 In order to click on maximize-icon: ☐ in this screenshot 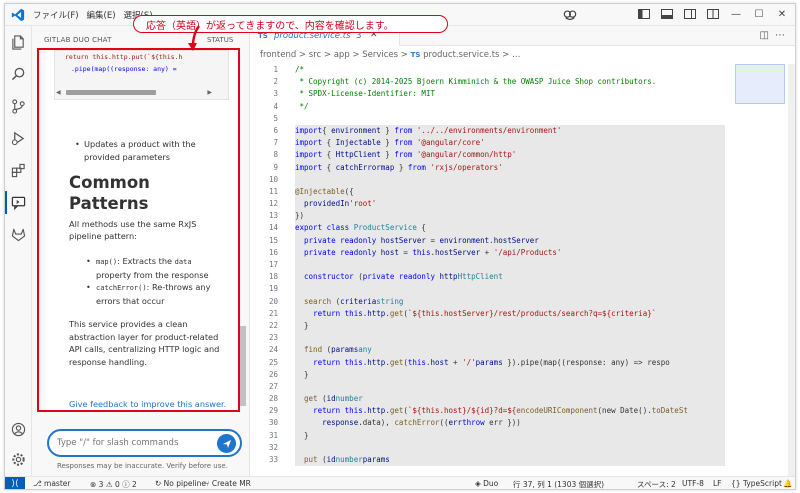, I will do `click(759, 14)`.